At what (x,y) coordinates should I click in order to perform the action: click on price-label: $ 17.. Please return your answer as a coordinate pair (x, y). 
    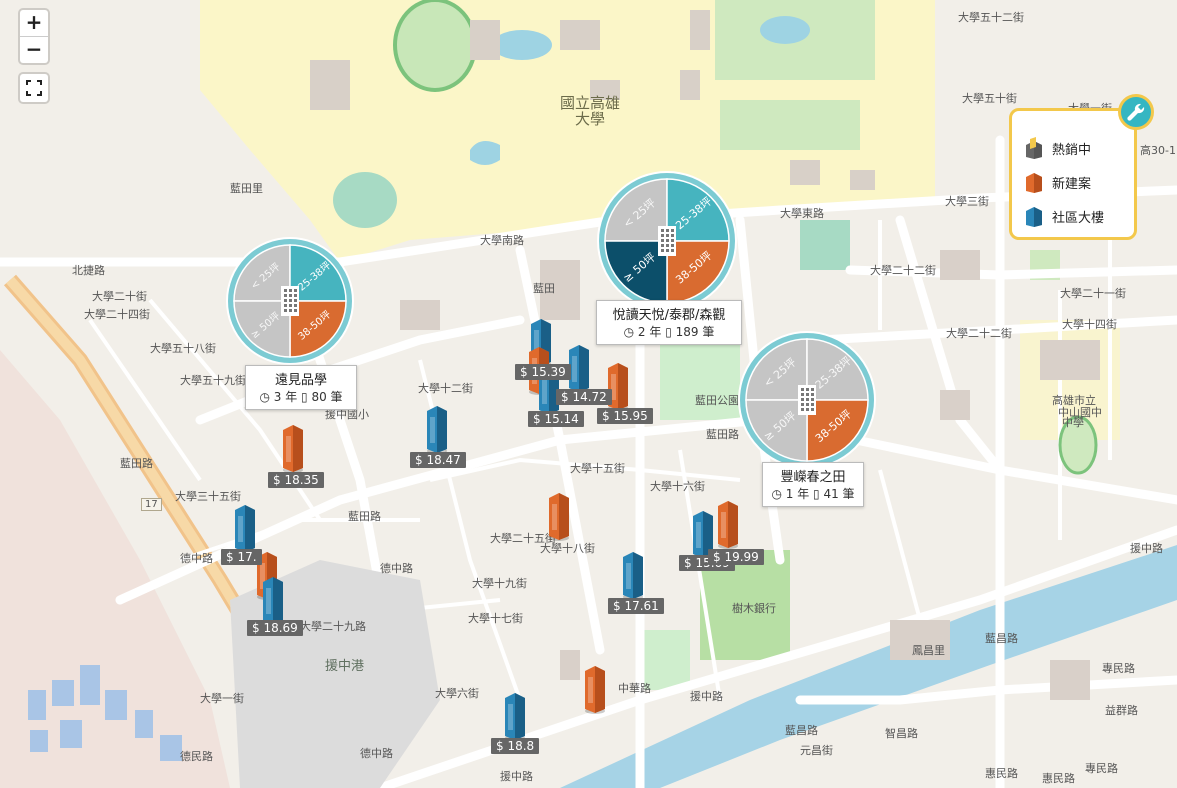
    Looking at the image, I should click on (241, 557).